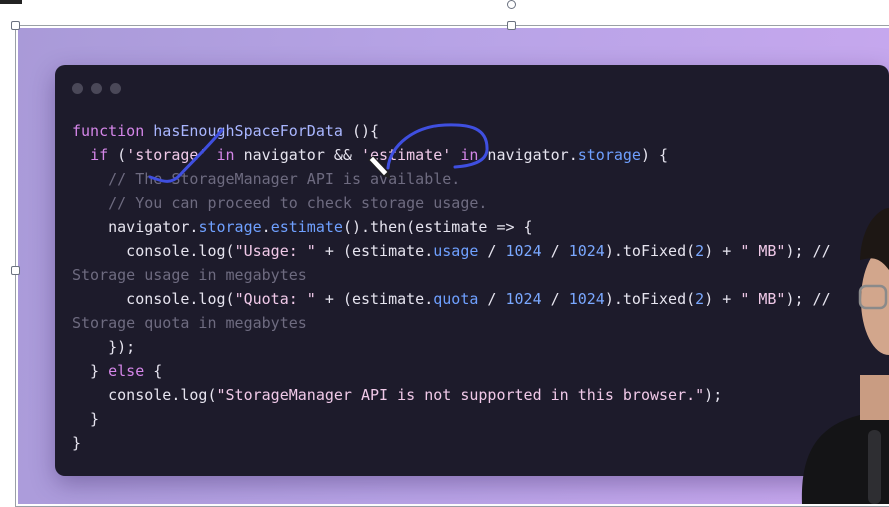  I want to click on resize-handle-top-left, so click(15, 25).